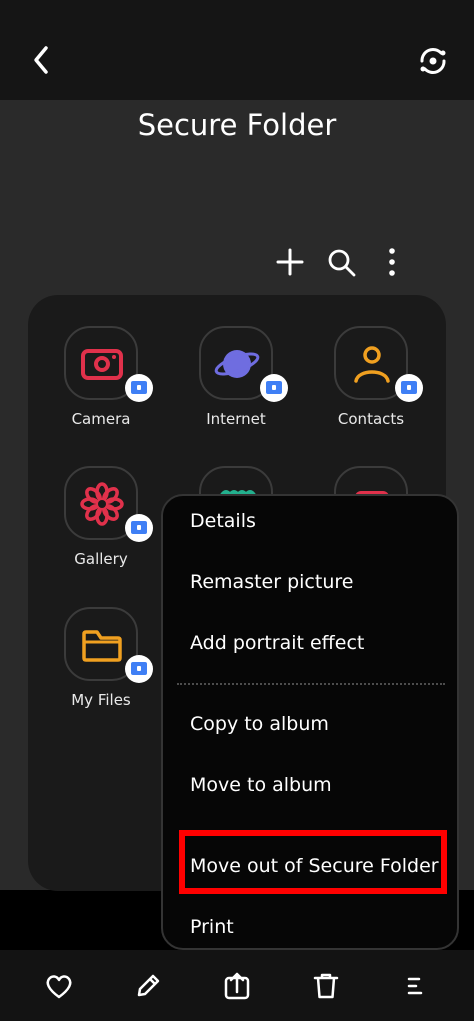  I want to click on favorite-icon, so click(59, 986).